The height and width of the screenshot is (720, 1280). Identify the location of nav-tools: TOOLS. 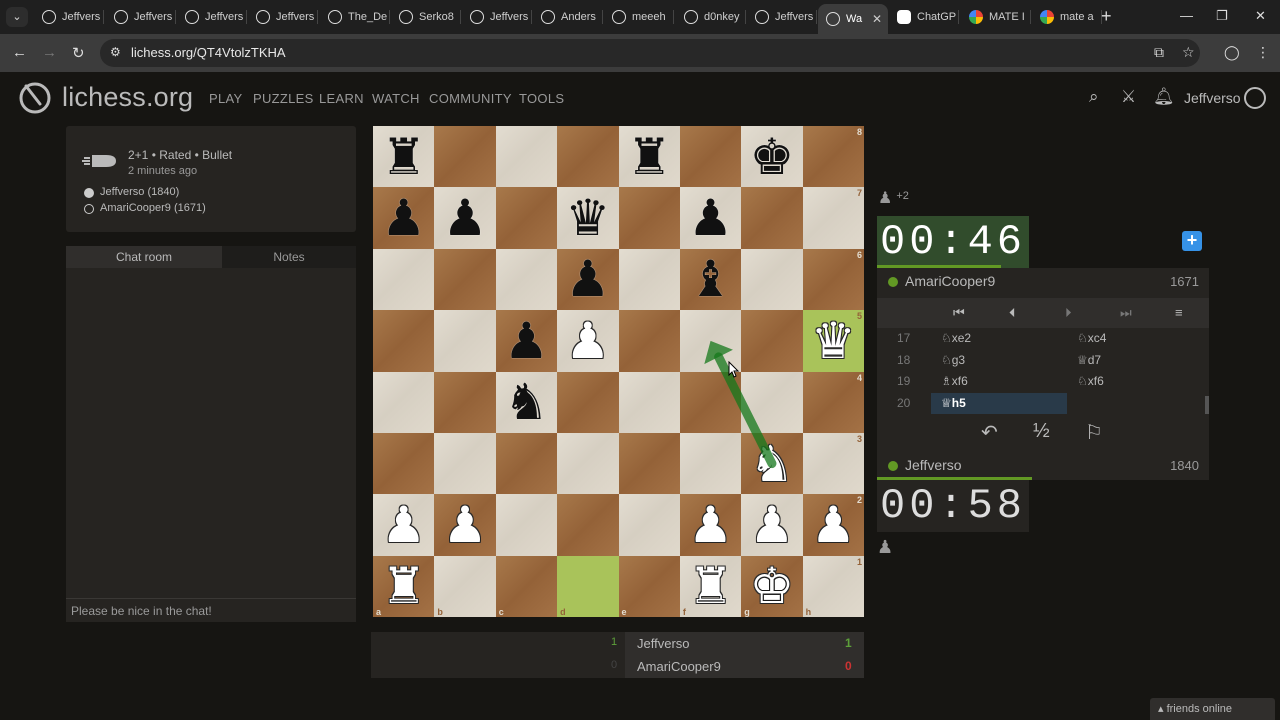
(541, 98).